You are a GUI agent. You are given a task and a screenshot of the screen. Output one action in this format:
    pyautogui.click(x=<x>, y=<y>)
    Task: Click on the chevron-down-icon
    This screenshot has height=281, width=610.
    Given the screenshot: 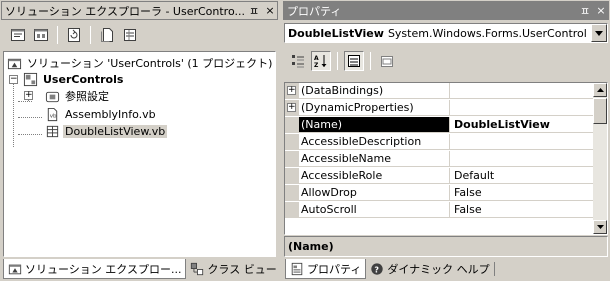 What is the action you would take?
    pyautogui.click(x=600, y=227)
    